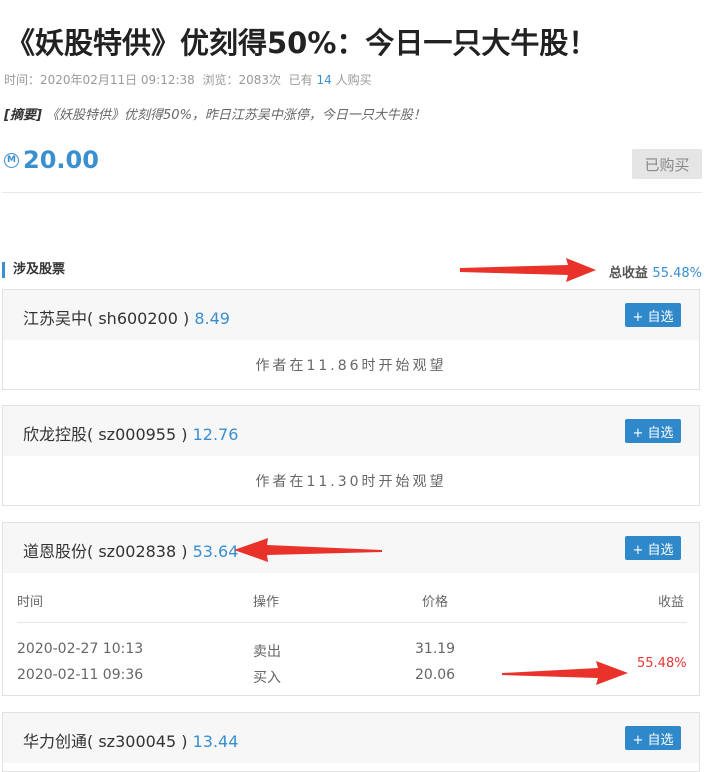 The height and width of the screenshot is (772, 718). Describe the element at coordinates (352, 192) in the screenshot. I see `divider` at that location.